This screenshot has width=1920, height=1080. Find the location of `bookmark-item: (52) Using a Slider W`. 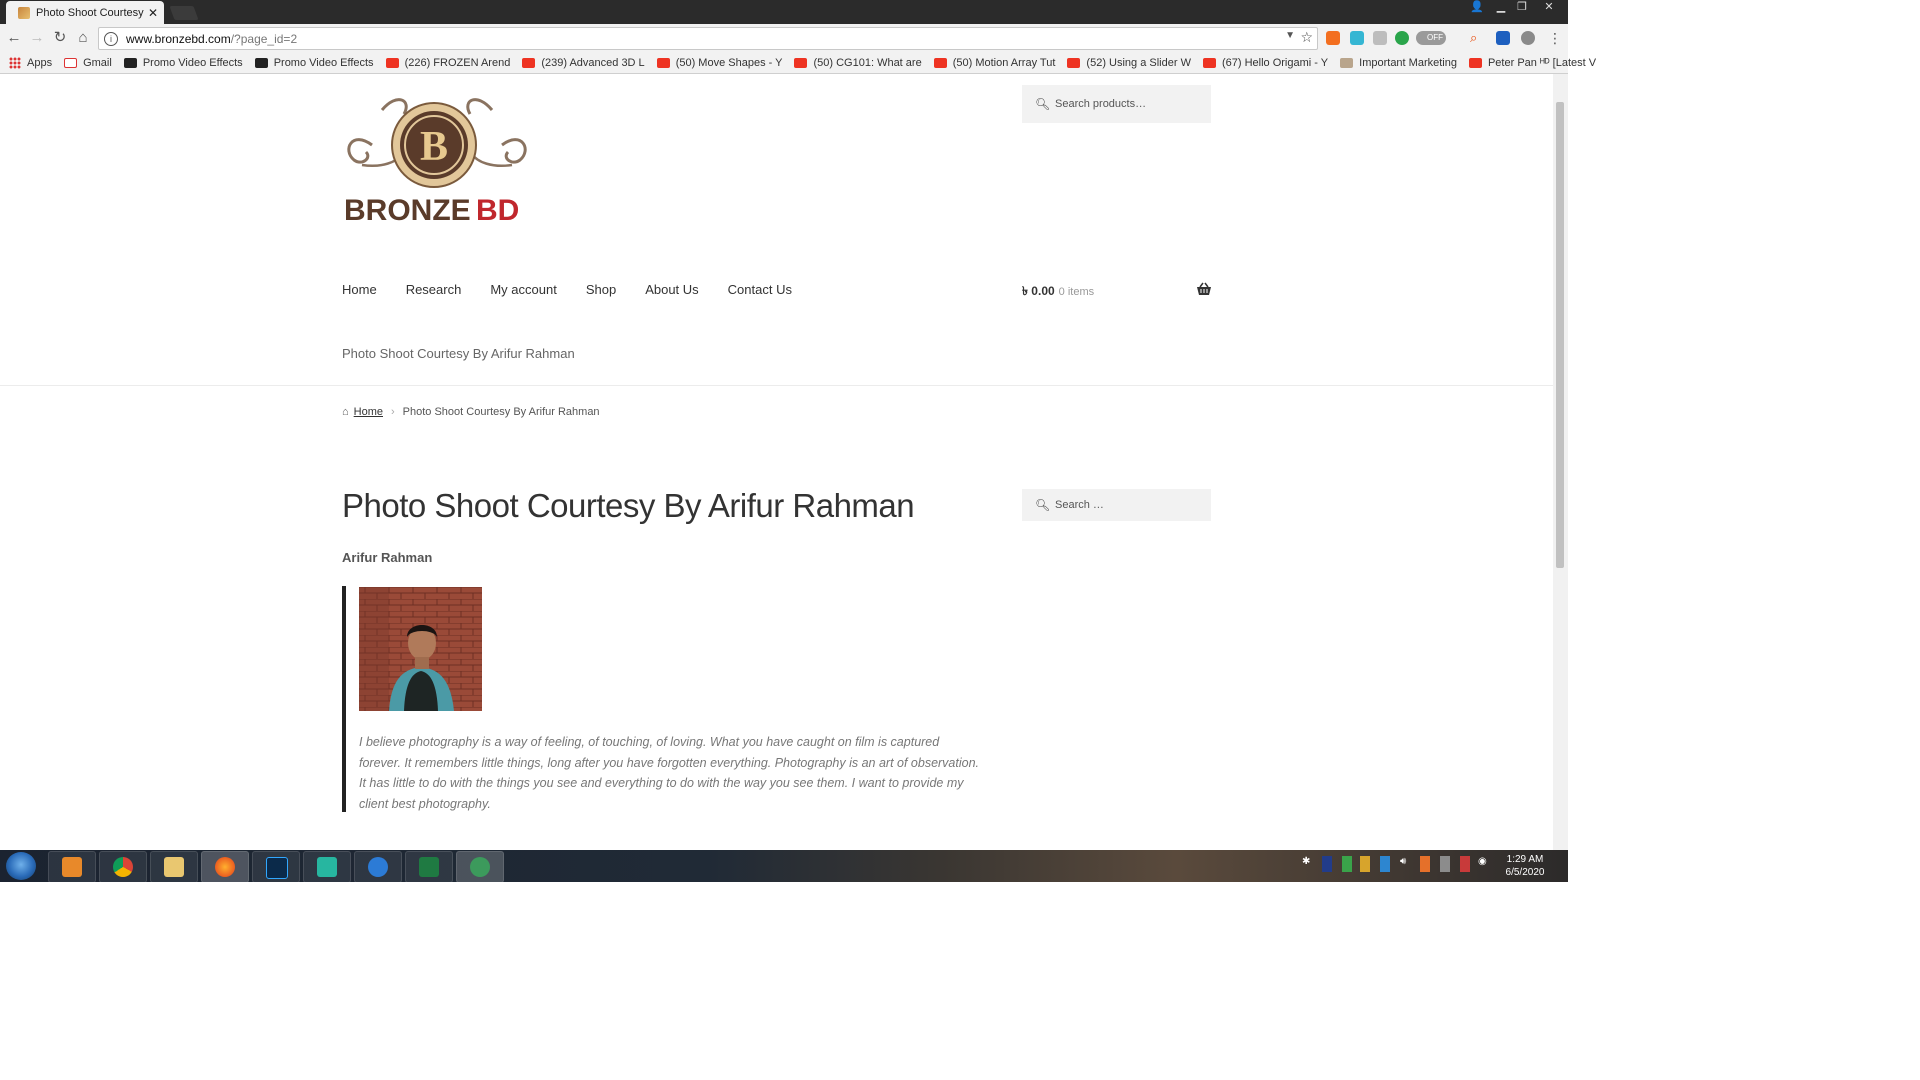

bookmark-item: (52) Using a Slider W is located at coordinates (1129, 63).